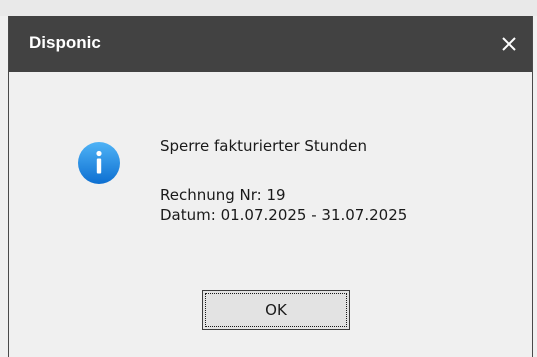  What do you see at coordinates (65, 42) in the screenshot?
I see `dialog-title: Disponic` at bounding box center [65, 42].